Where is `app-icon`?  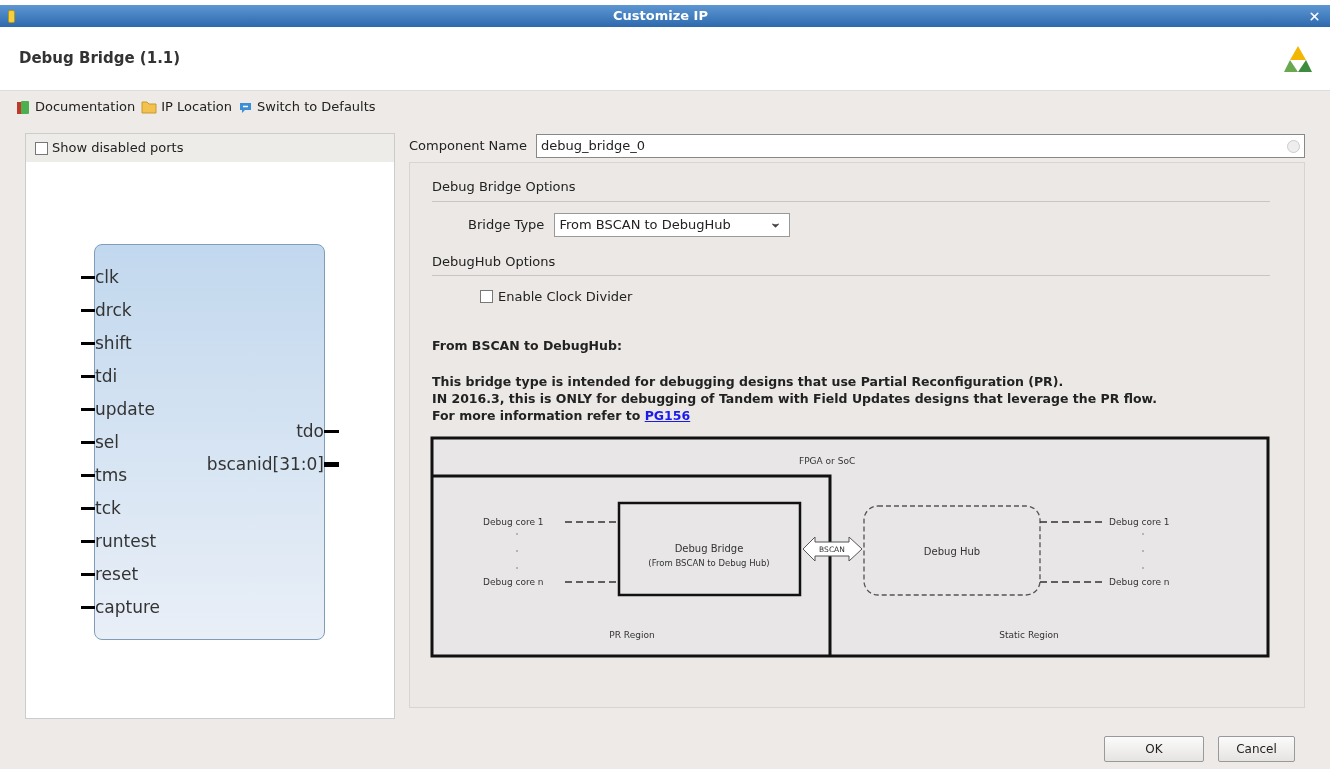 app-icon is located at coordinates (11, 16).